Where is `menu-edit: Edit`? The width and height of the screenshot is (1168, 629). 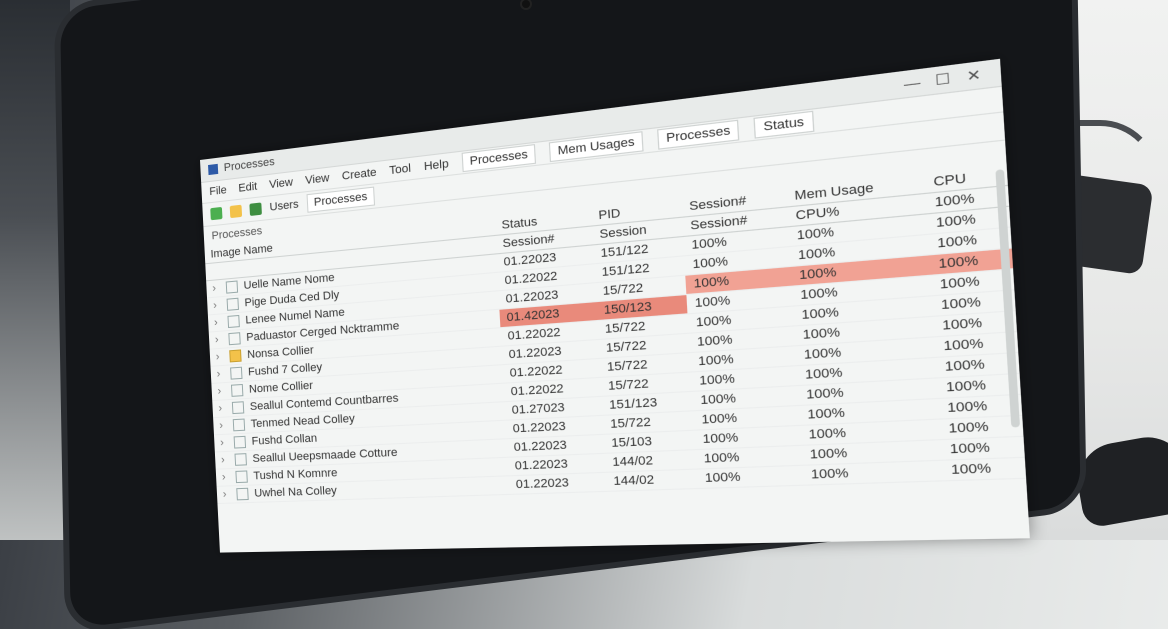 menu-edit: Edit is located at coordinates (247, 187).